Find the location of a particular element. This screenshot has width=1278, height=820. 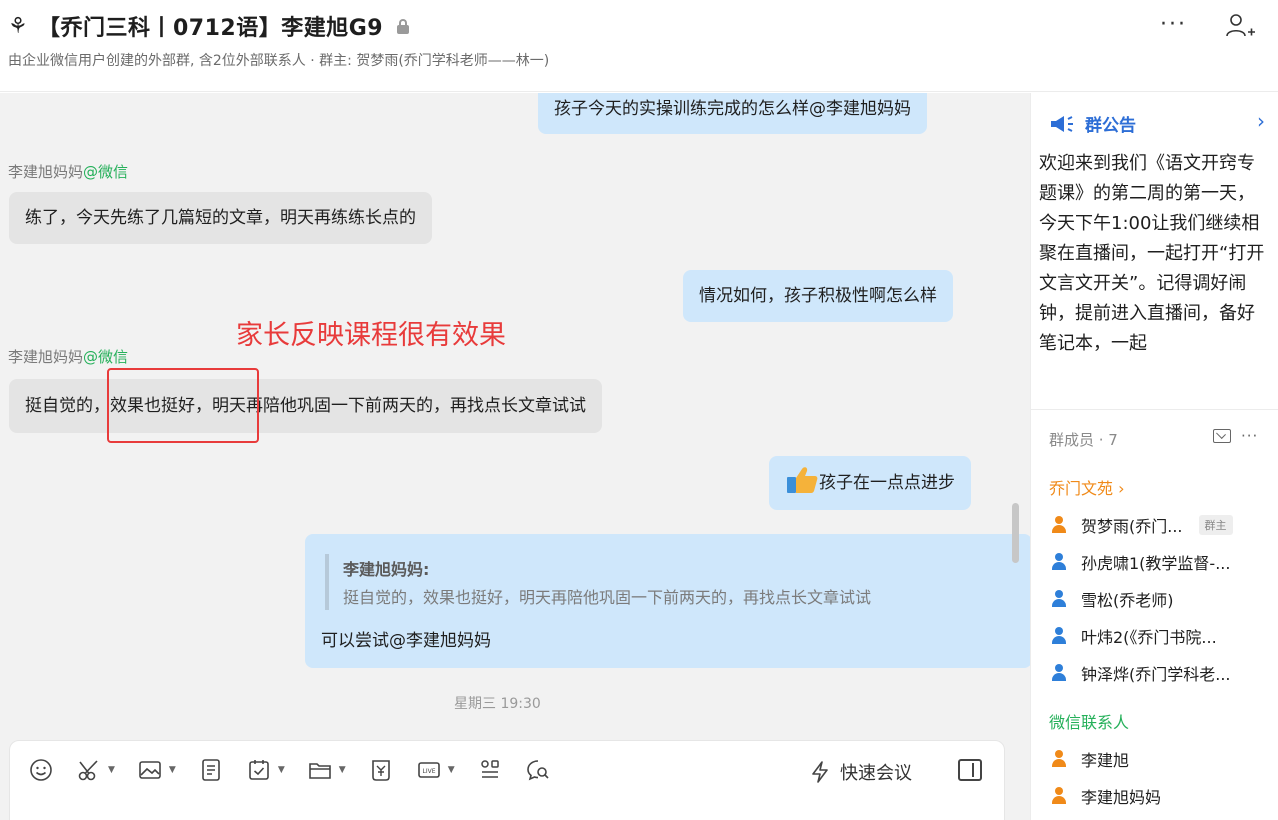

composer-toolbar: ▼ ▼ ▼ ▼ LIVE ▼ is located at coordinates (300, 770).